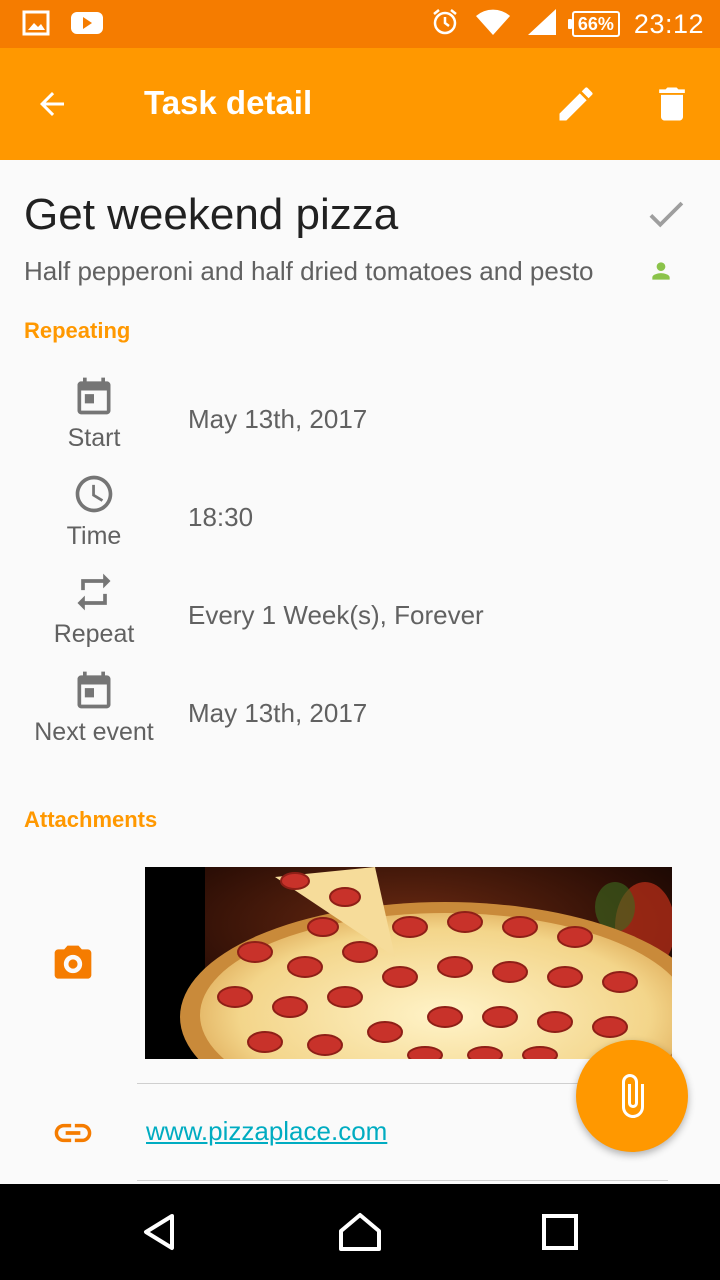  What do you see at coordinates (91, 819) in the screenshot?
I see `attachments-header: Attachments` at bounding box center [91, 819].